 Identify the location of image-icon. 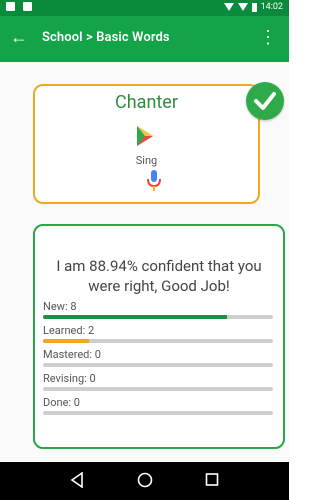
(27, 6).